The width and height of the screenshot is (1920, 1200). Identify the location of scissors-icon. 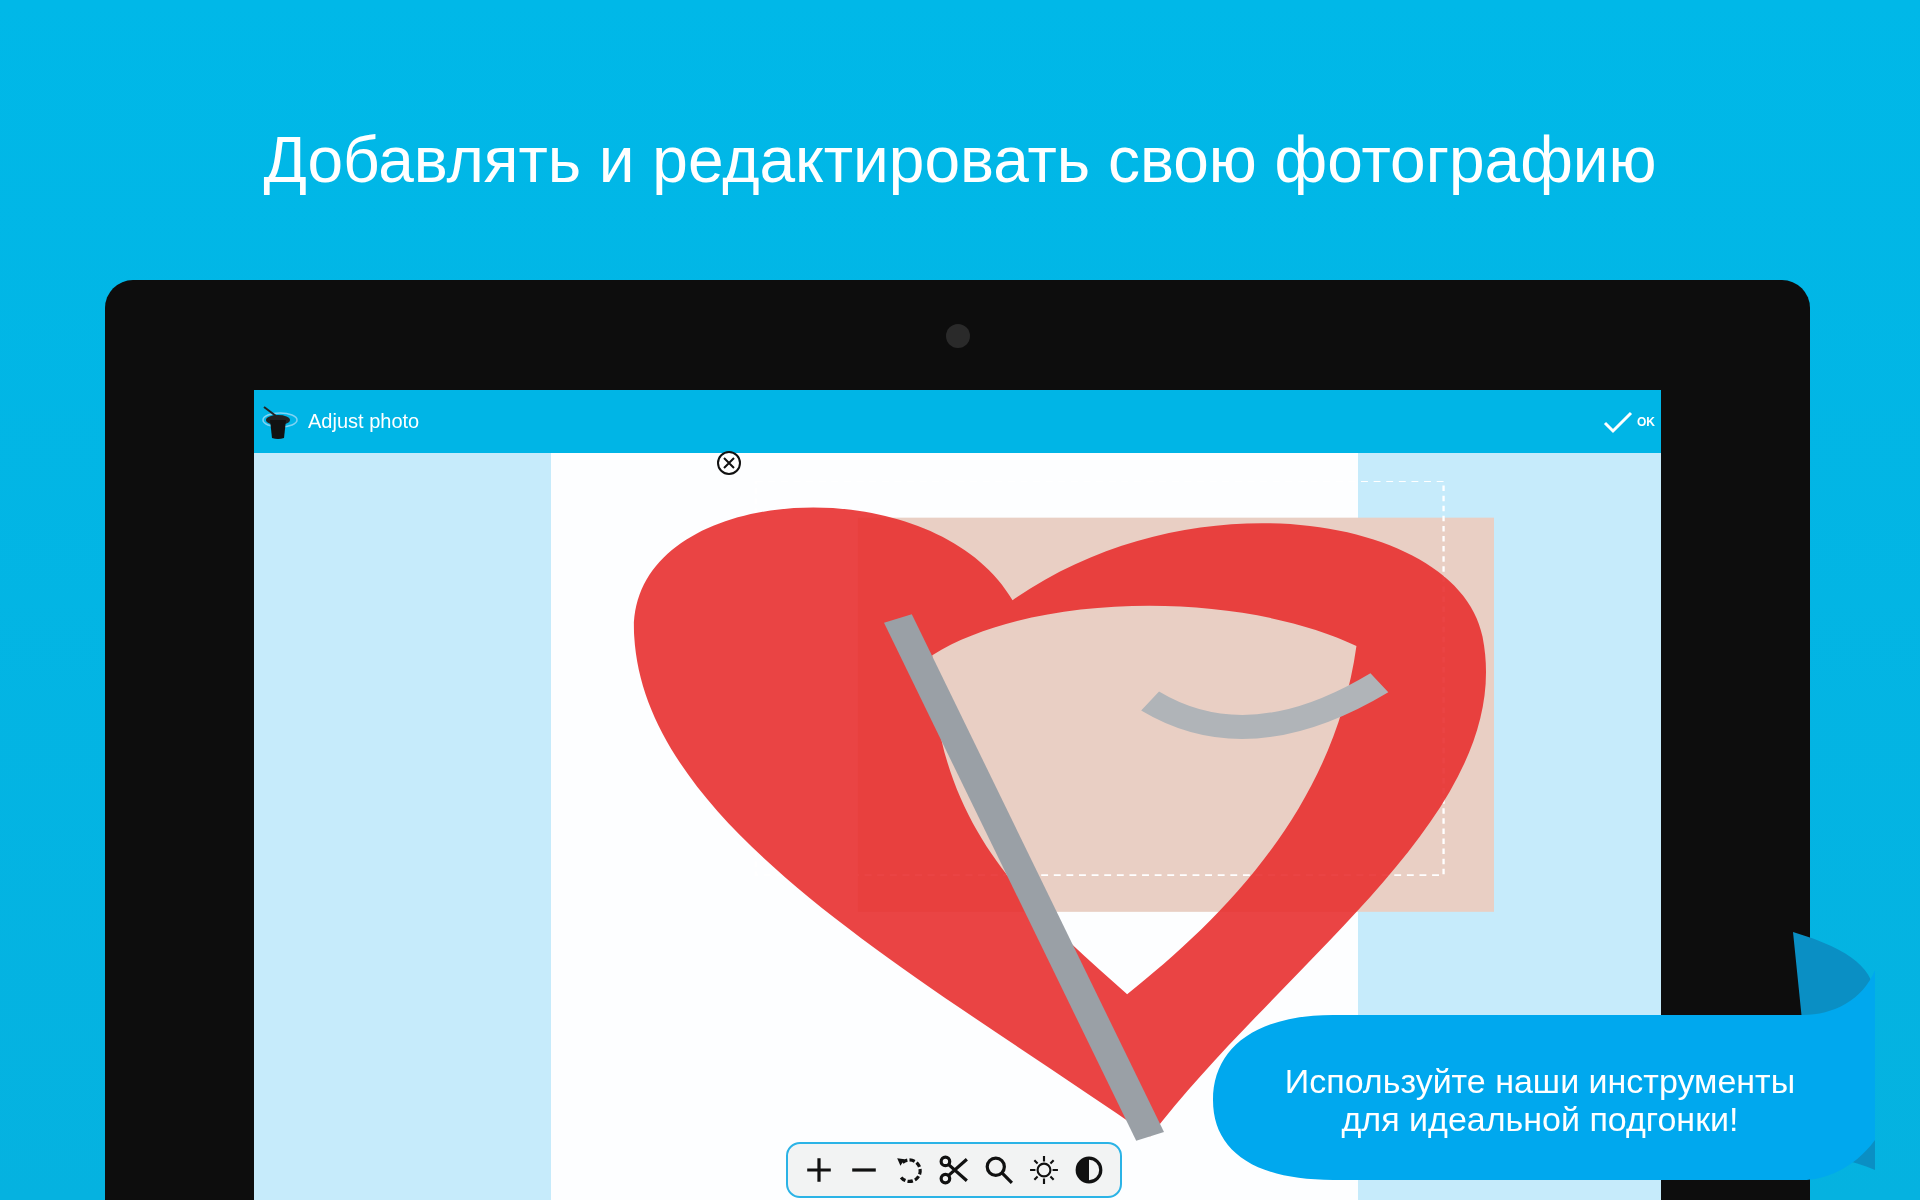
(954, 1170).